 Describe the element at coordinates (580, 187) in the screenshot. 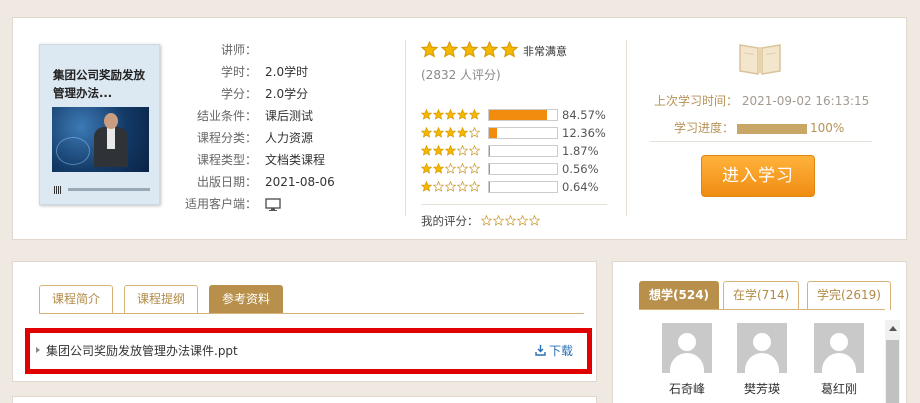

I see `rating-percent: 0.64%` at that location.